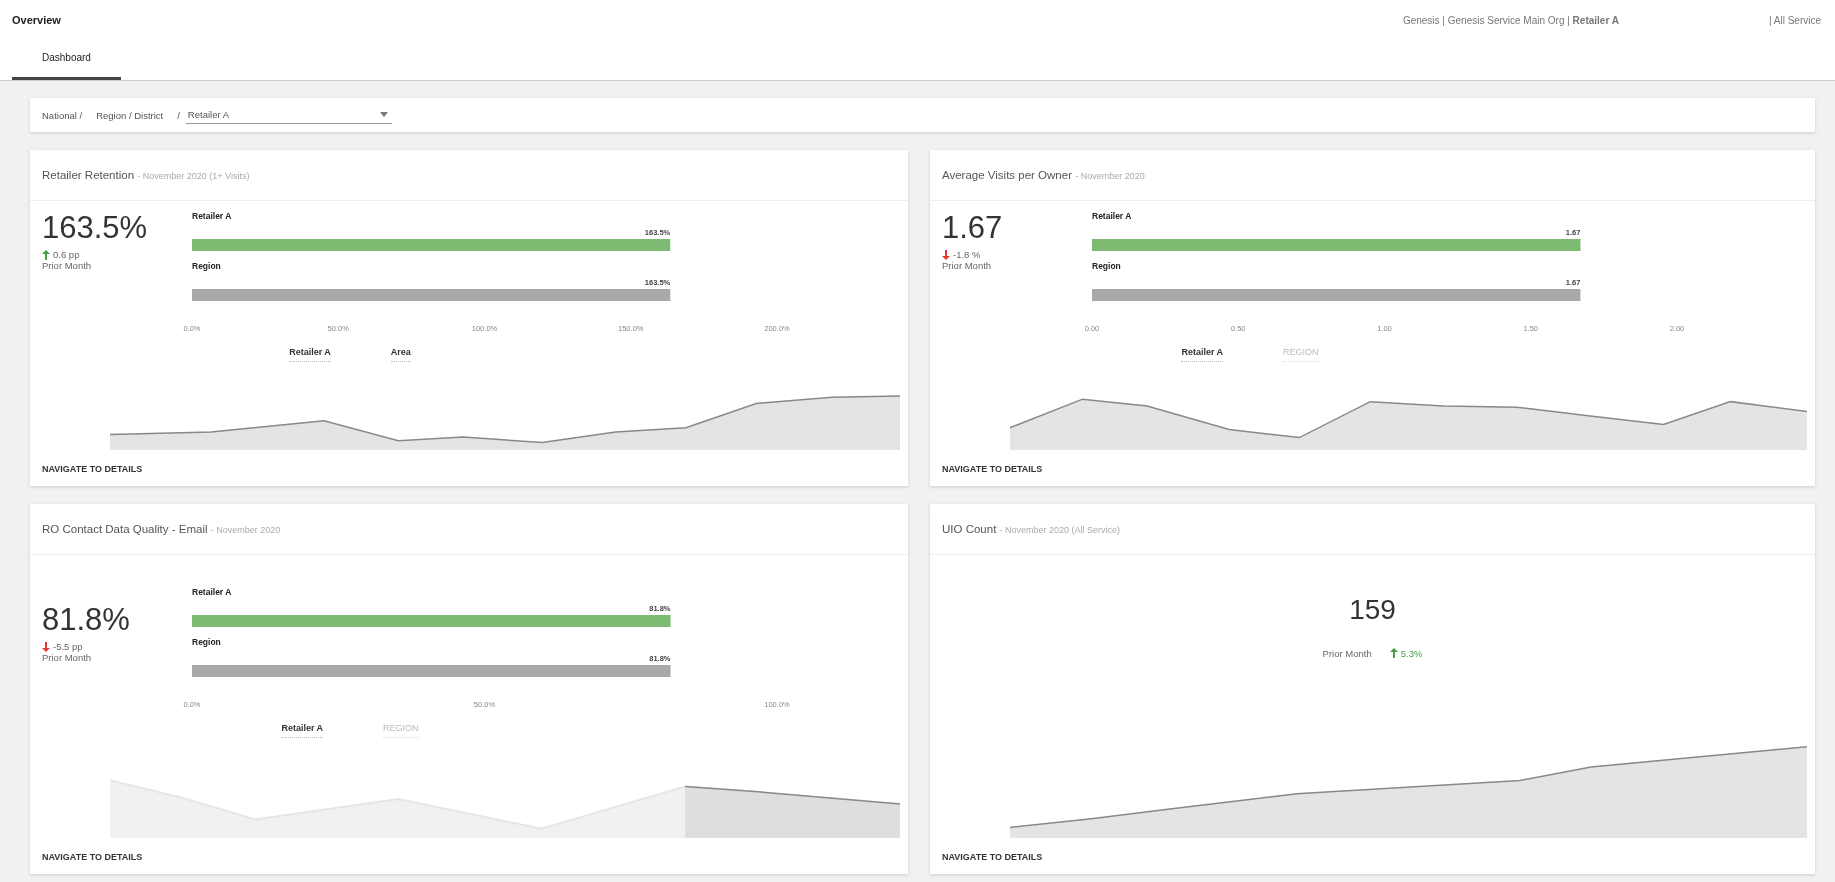 Image resolution: width=1835 pixels, height=882 pixels. Describe the element at coordinates (1043, 175) in the screenshot. I see `card-title: Average Visits per Owner - November 2020` at that location.